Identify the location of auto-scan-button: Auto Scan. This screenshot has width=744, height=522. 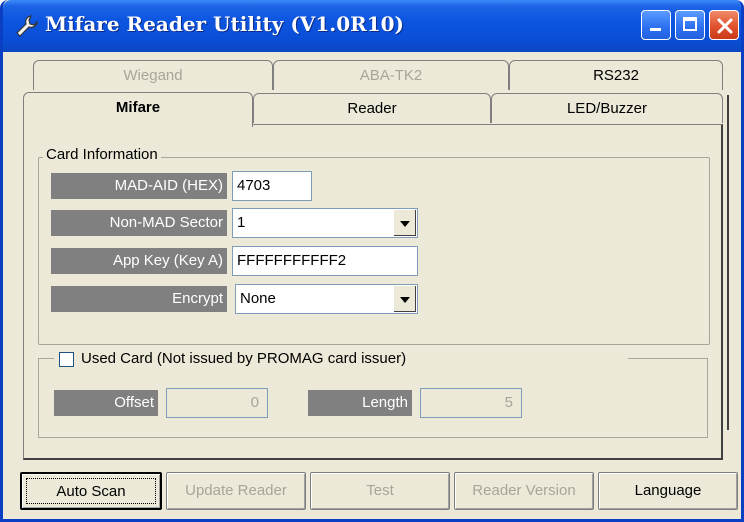
(91, 491).